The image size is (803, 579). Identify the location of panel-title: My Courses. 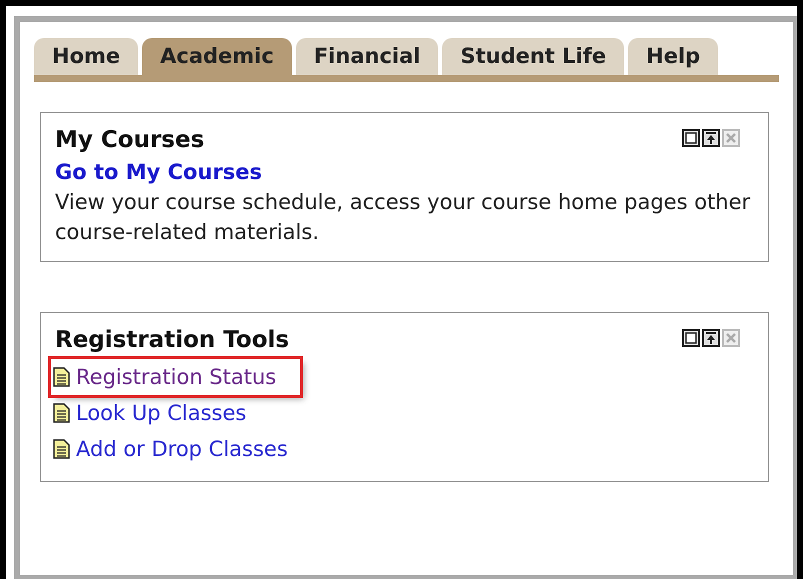
(129, 140).